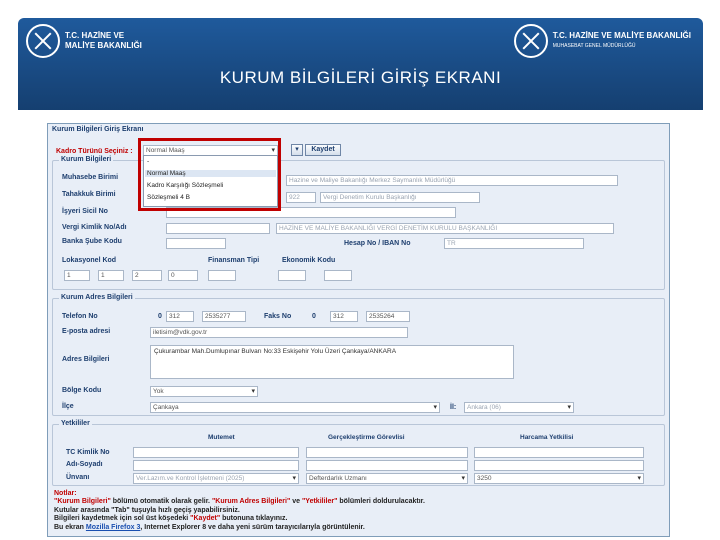 This screenshot has width=720, height=540. Describe the element at coordinates (296, 502) in the screenshot. I see `note-text-2: ve` at that location.